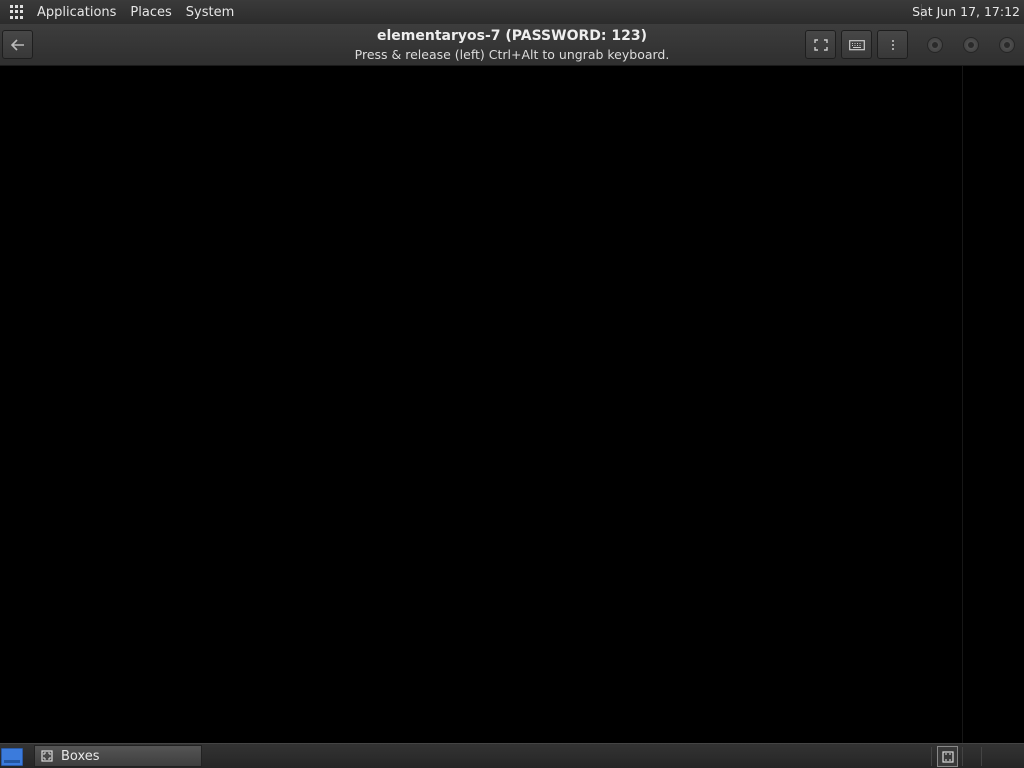 This screenshot has width=1024, height=768. Describe the element at coordinates (971, 45) in the screenshot. I see `maximize-icon` at that location.